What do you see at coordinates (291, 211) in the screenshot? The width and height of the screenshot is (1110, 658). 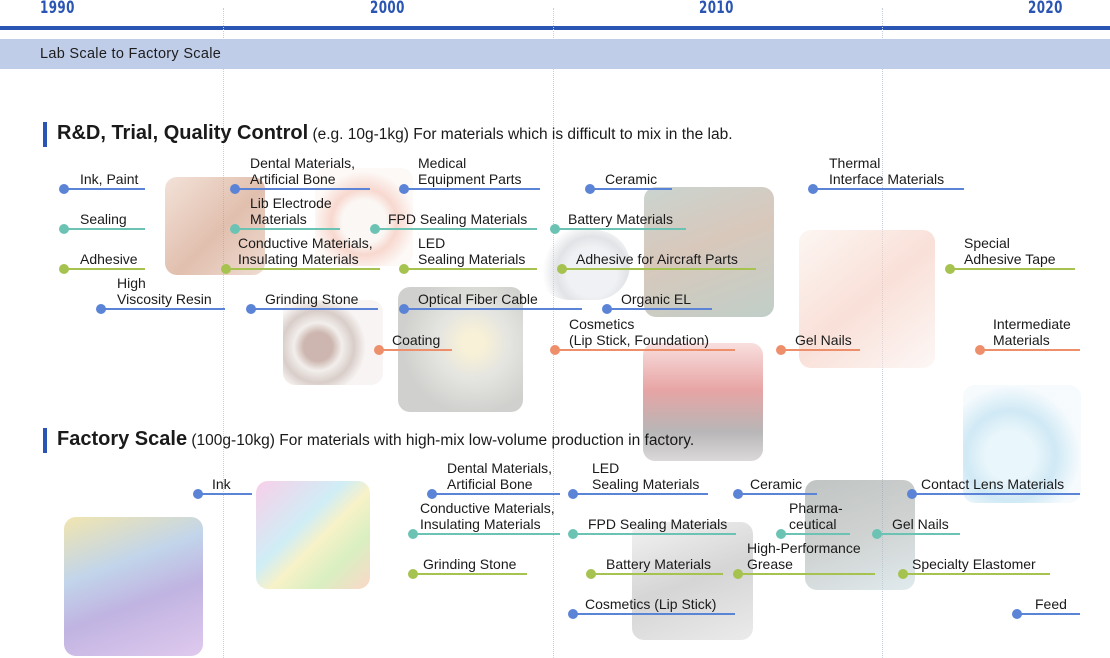 I see `item-label: Lib Electrode Materials` at bounding box center [291, 211].